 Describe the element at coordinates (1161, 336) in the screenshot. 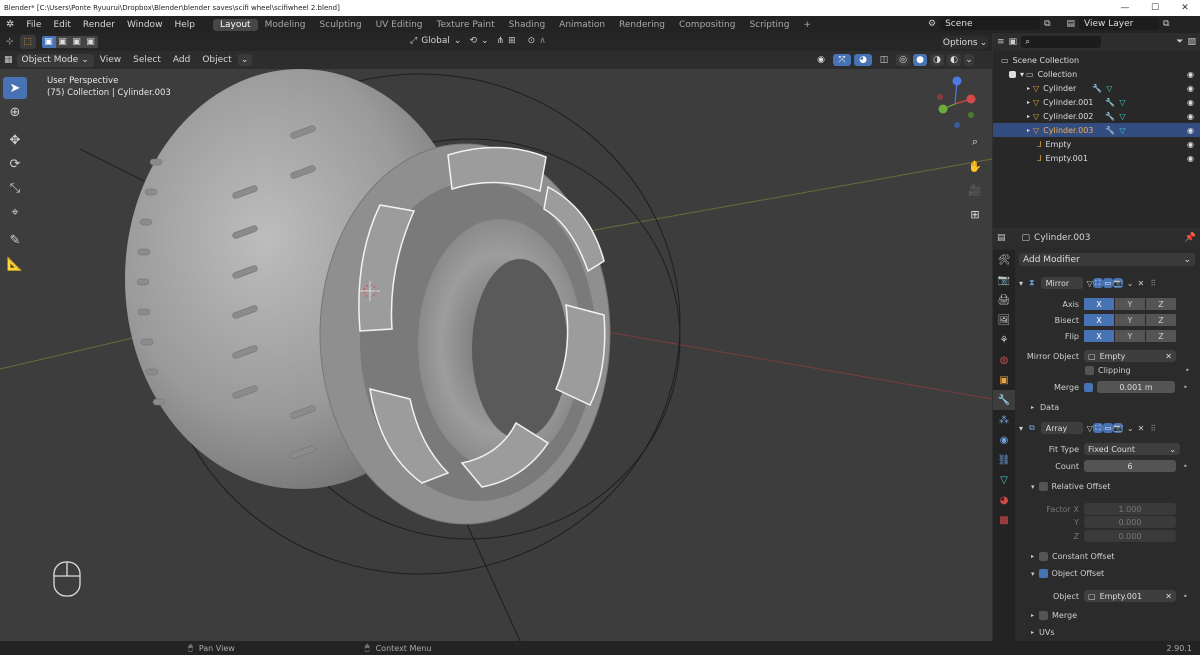

I see `mirror-flip-z-toggle: Z` at that location.